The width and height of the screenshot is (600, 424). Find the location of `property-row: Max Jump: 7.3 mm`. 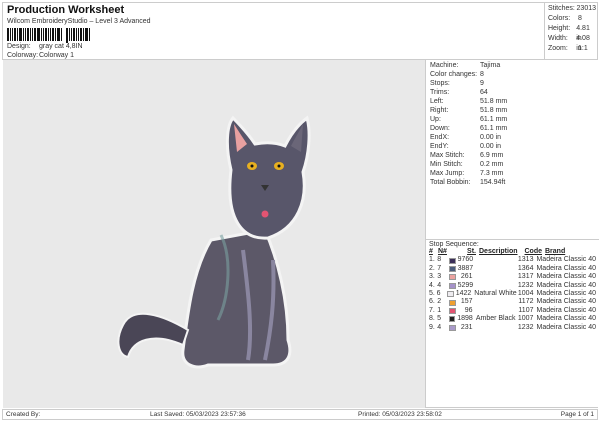

property-row: Max Jump: 7.3 mm is located at coordinates (514, 173).